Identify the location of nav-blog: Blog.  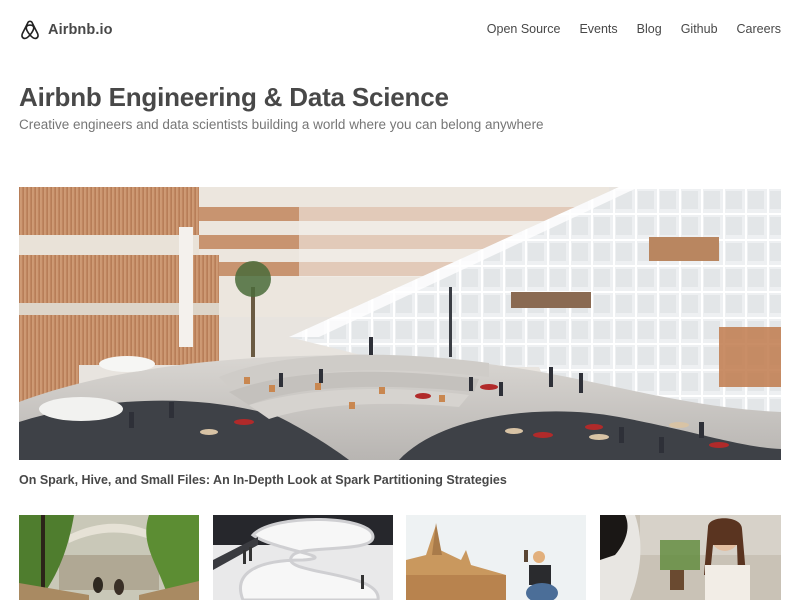
(649, 29).